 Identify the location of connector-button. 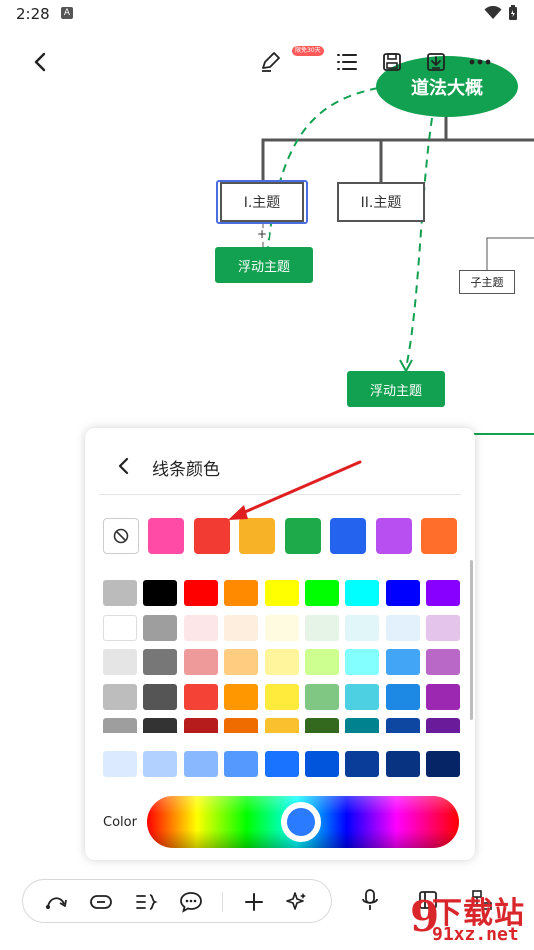
(57, 902).